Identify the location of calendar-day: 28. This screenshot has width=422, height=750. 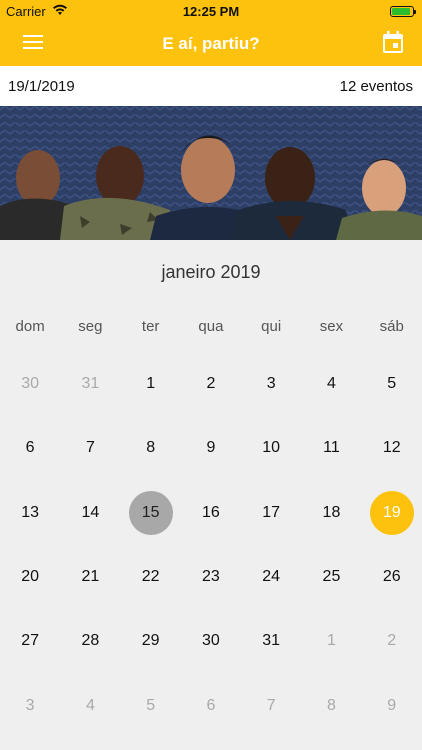
(90, 641).